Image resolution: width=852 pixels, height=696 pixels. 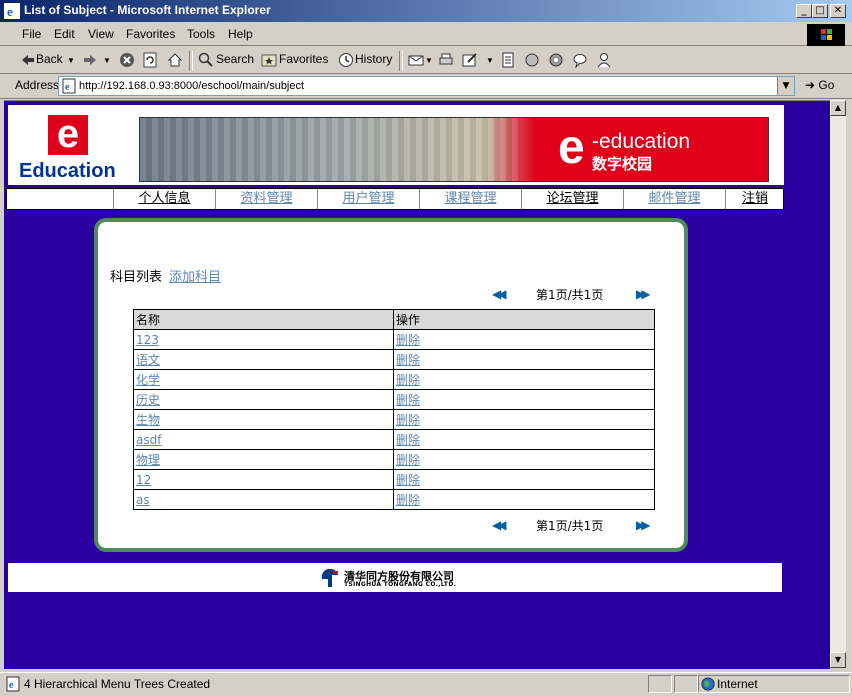 I want to click on subject-name-link: asdf, so click(x=148, y=440).